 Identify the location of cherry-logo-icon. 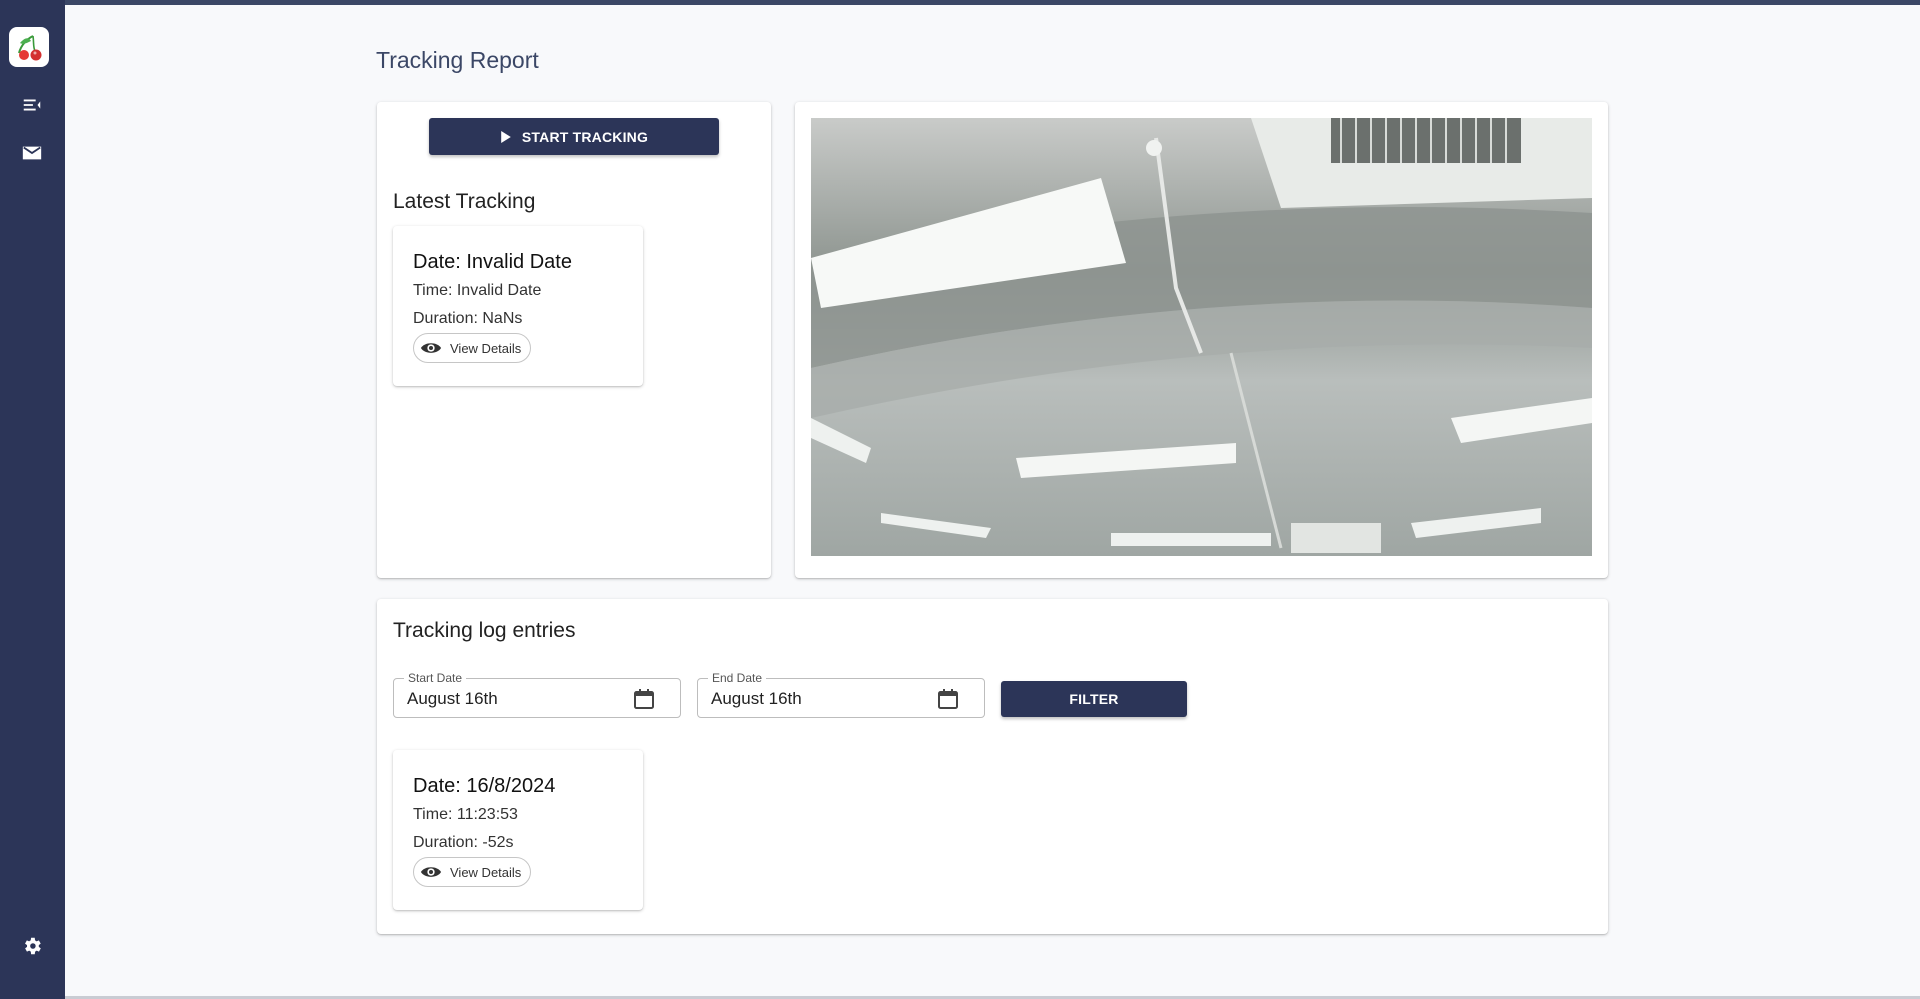
(30, 48).